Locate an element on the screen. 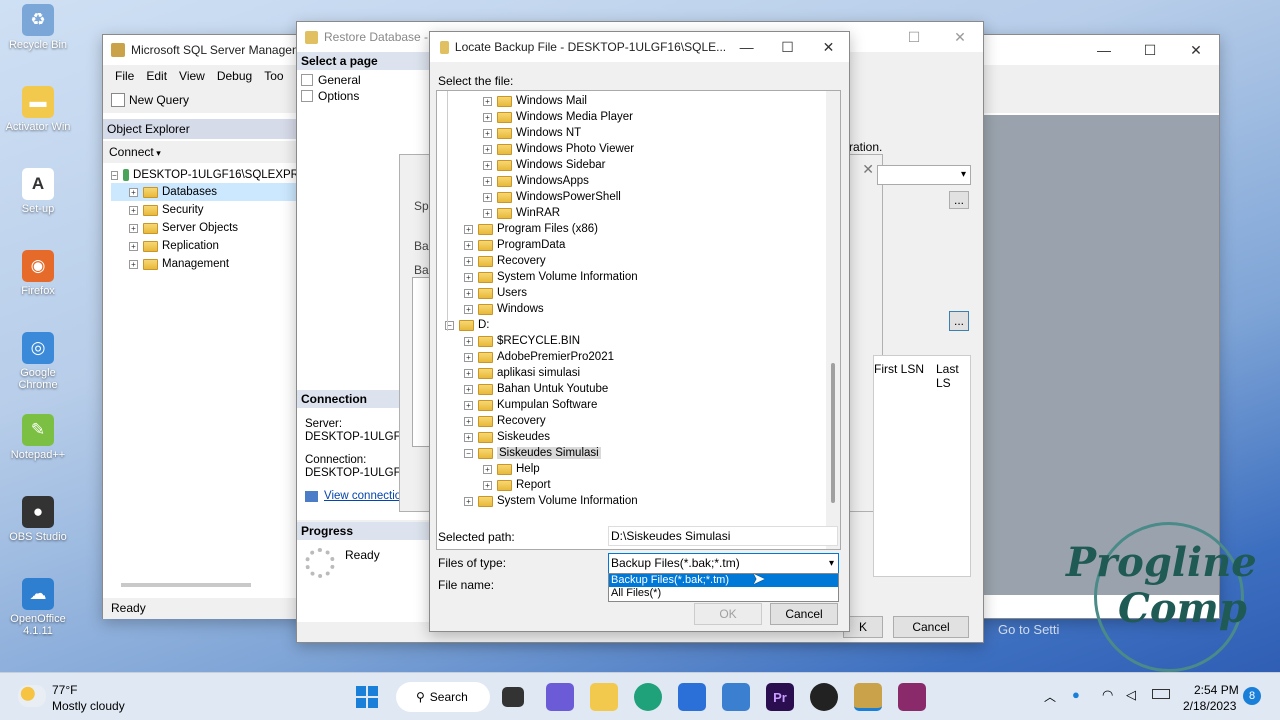  obs-taskbar-icon is located at coordinates (824, 697).